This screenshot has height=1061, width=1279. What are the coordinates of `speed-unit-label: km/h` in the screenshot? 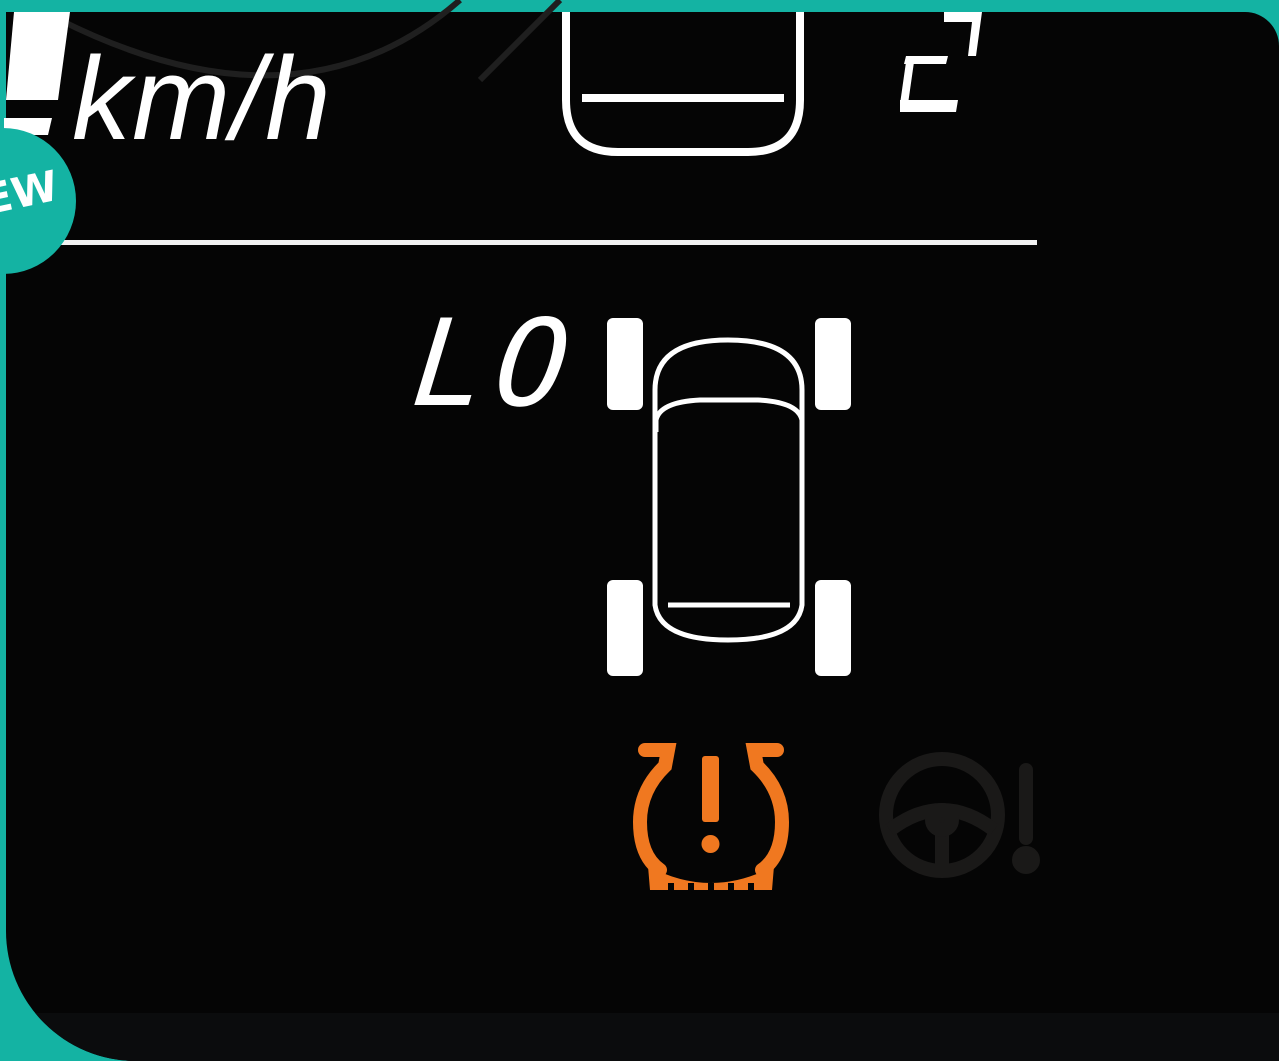 It's located at (202, 99).